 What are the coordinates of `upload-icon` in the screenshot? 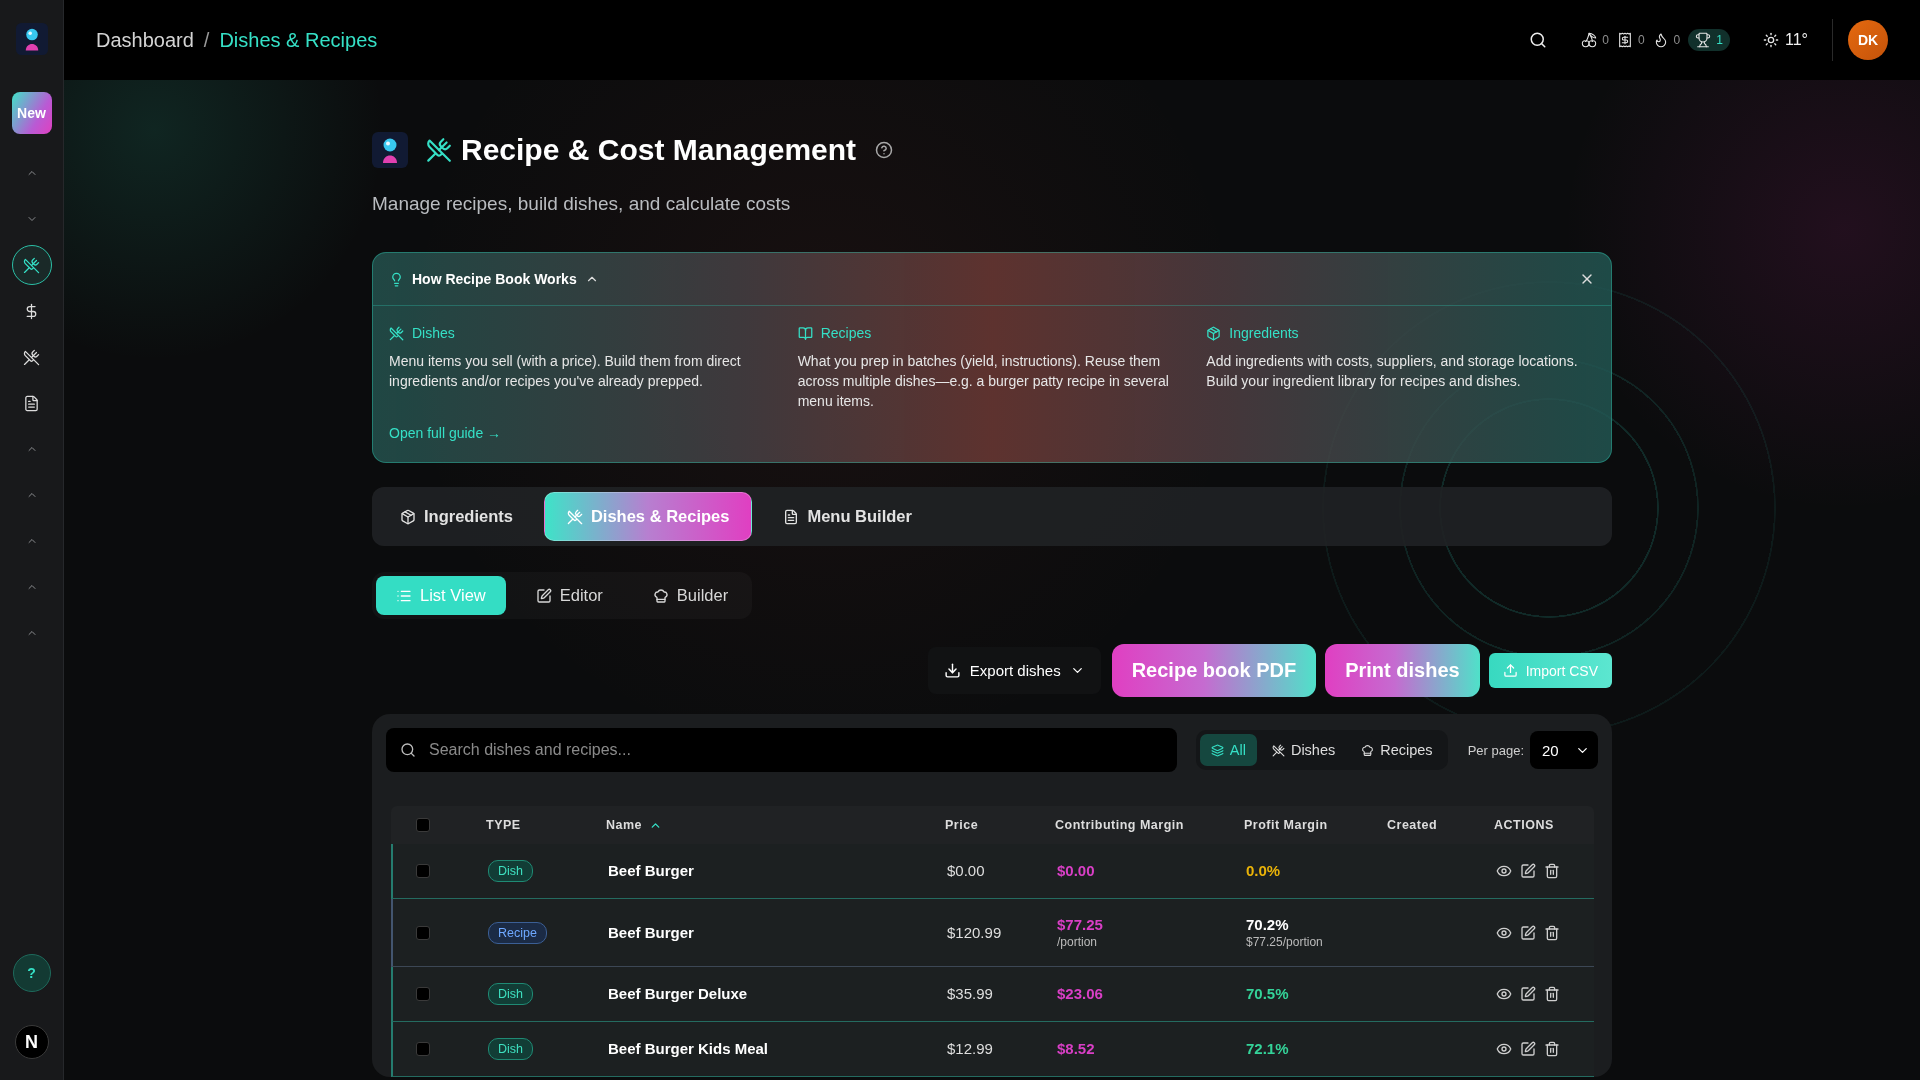 It's located at (1510, 670).